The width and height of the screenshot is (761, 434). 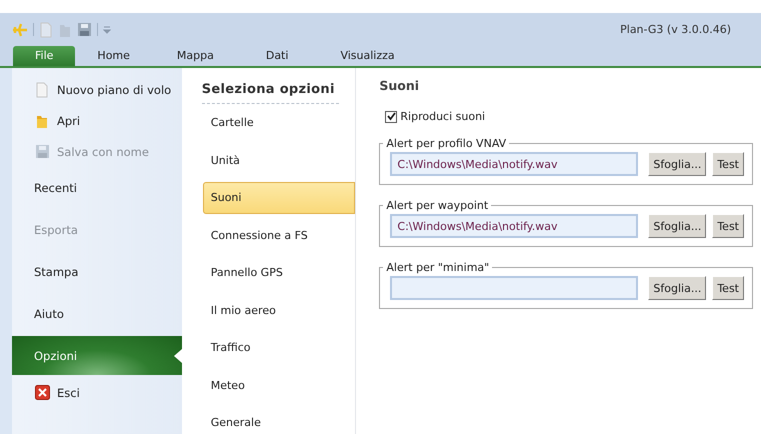 What do you see at coordinates (279, 273) in the screenshot?
I see `option-item: Pannello GPS` at bounding box center [279, 273].